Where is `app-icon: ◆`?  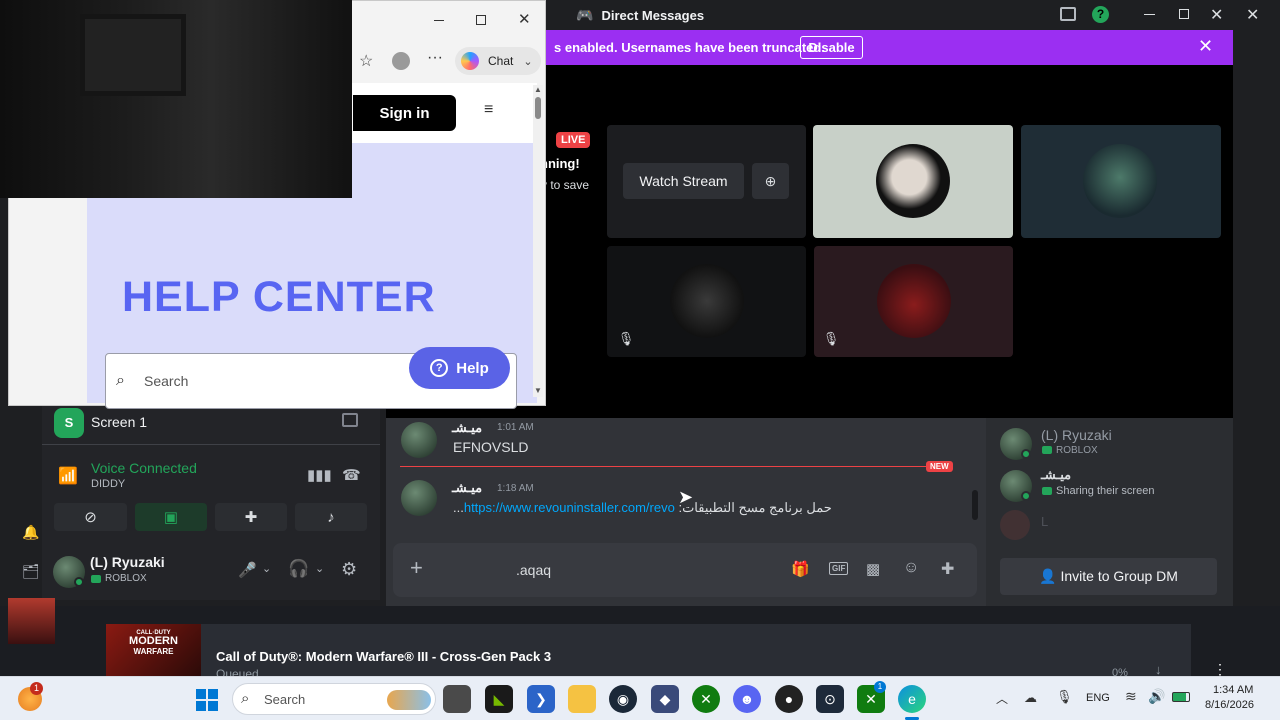
app-icon: ◆ is located at coordinates (665, 699).